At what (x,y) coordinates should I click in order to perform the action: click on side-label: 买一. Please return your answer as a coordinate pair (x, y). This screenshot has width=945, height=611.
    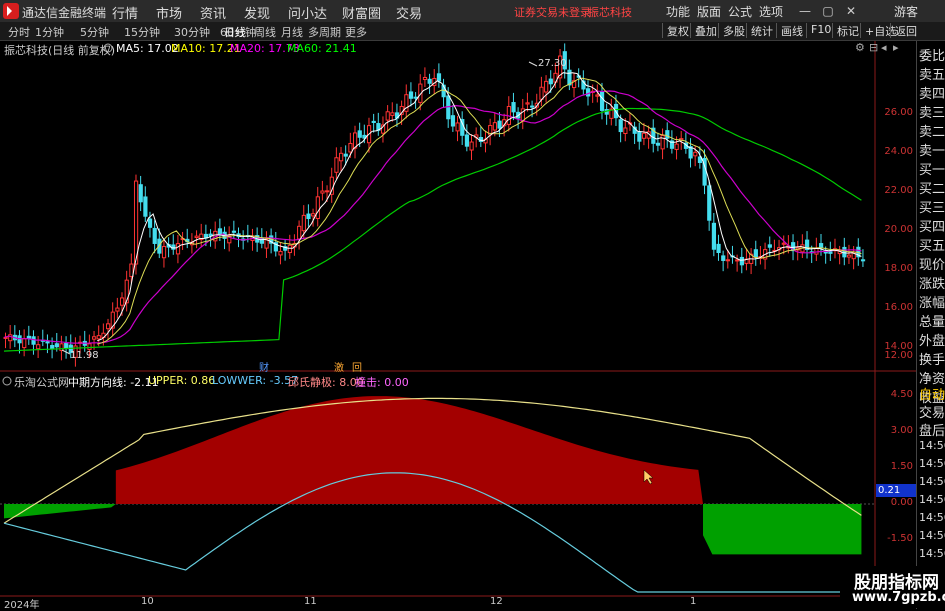
    Looking at the image, I should click on (932, 168).